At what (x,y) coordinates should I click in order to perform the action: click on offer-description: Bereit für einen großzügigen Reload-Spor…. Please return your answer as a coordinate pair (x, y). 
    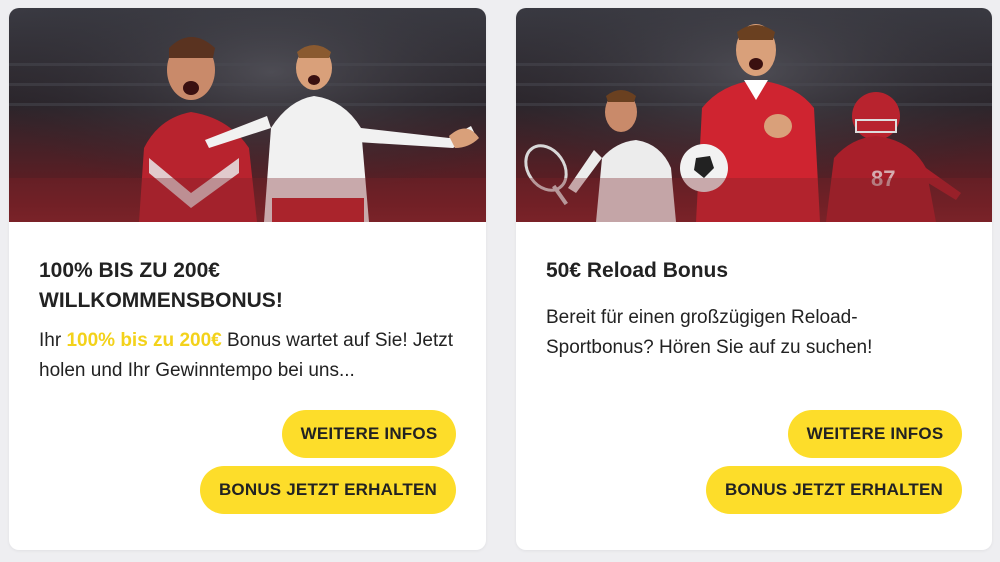
    Looking at the image, I should click on (709, 332).